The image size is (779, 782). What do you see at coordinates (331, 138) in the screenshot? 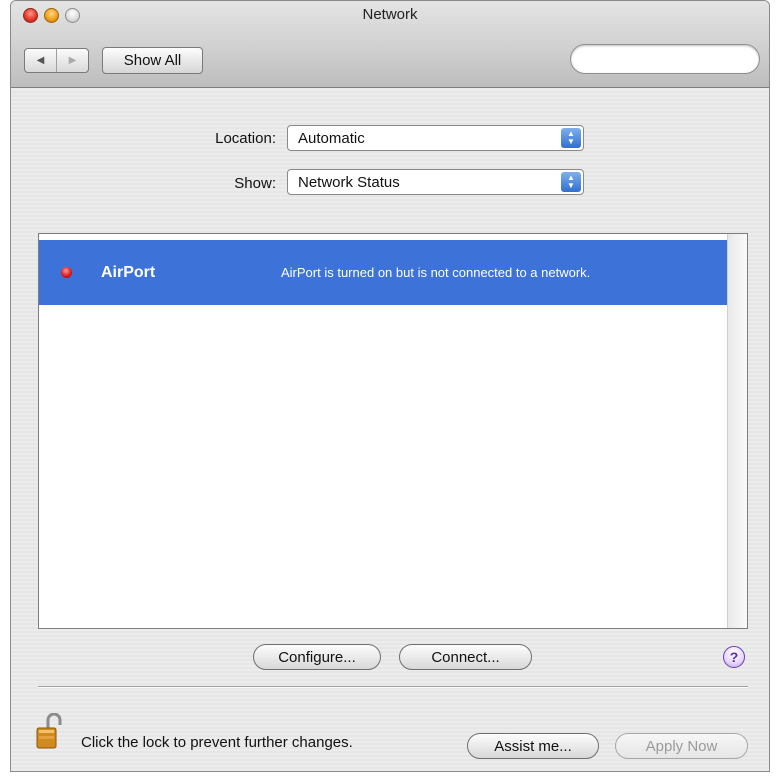
I see `location-value: Automatic` at bounding box center [331, 138].